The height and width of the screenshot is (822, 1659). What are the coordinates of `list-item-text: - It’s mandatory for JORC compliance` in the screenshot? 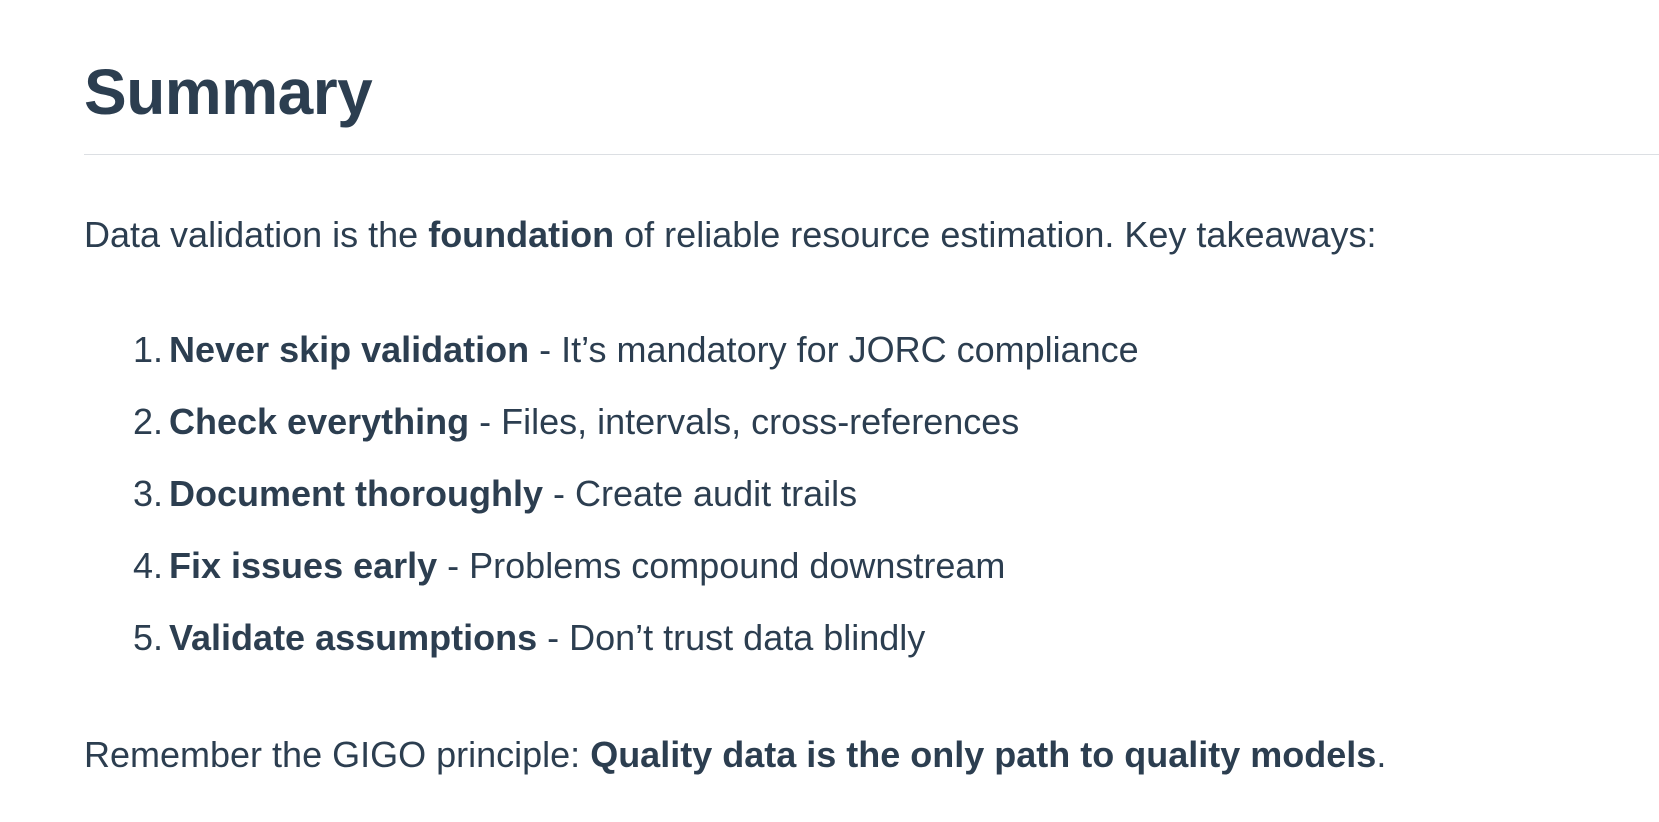 It's located at (834, 349).